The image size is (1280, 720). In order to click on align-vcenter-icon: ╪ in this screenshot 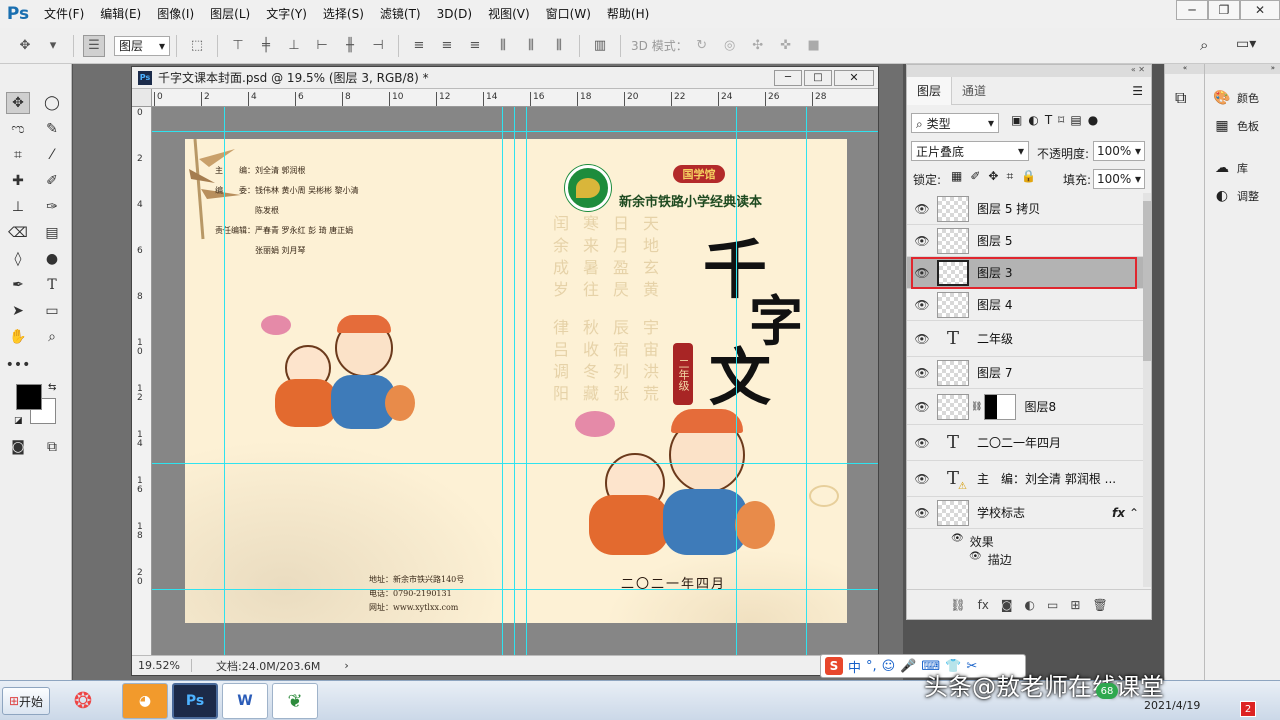, I will do `click(266, 46)`.